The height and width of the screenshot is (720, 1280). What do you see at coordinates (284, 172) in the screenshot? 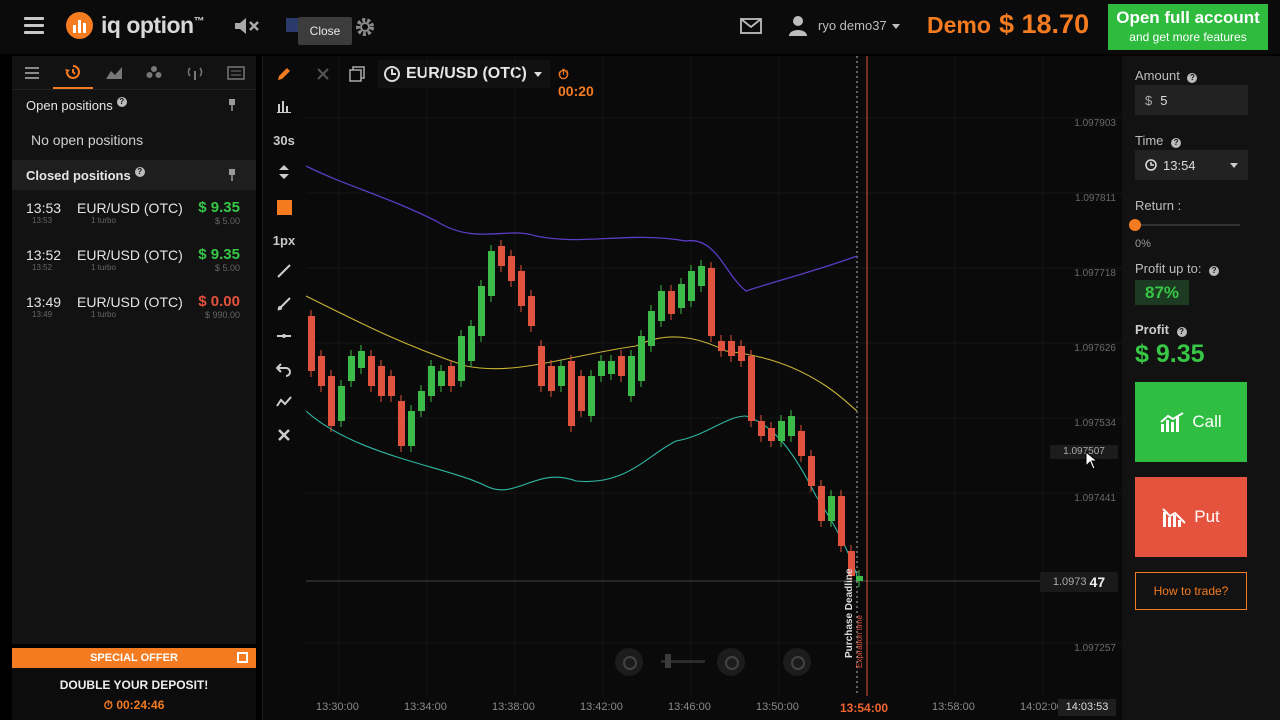
I see `scale-icon` at bounding box center [284, 172].